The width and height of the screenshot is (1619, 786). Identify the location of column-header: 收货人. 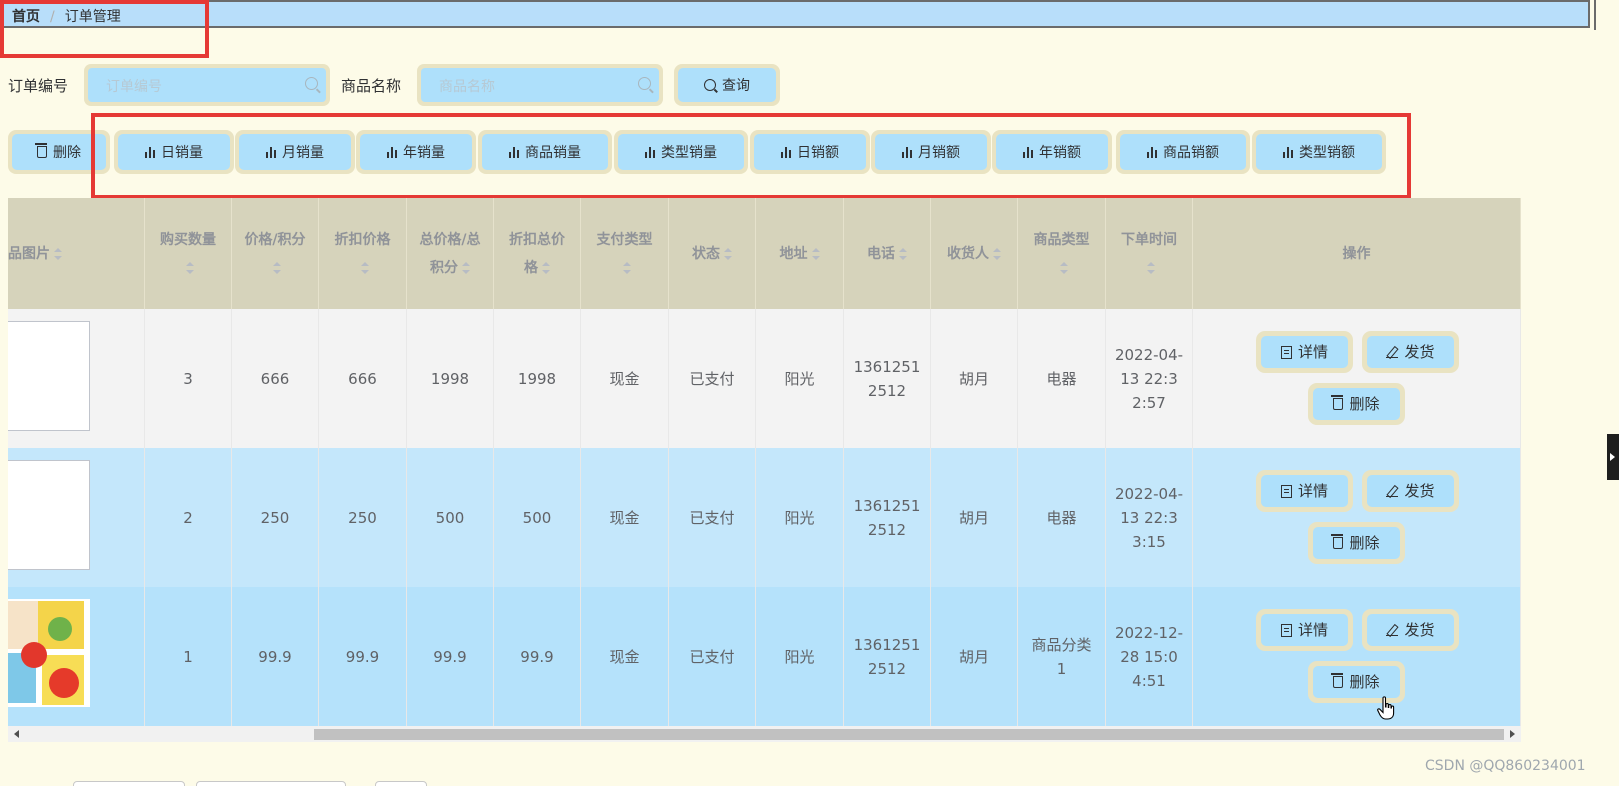
(974, 253).